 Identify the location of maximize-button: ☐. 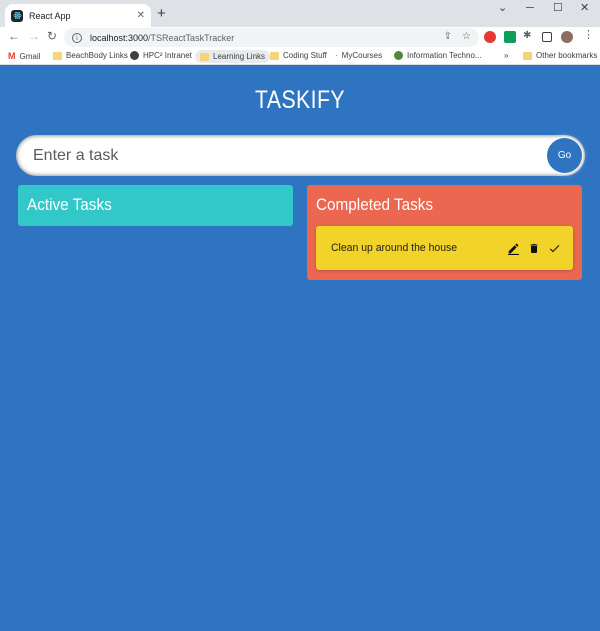
(558, 8).